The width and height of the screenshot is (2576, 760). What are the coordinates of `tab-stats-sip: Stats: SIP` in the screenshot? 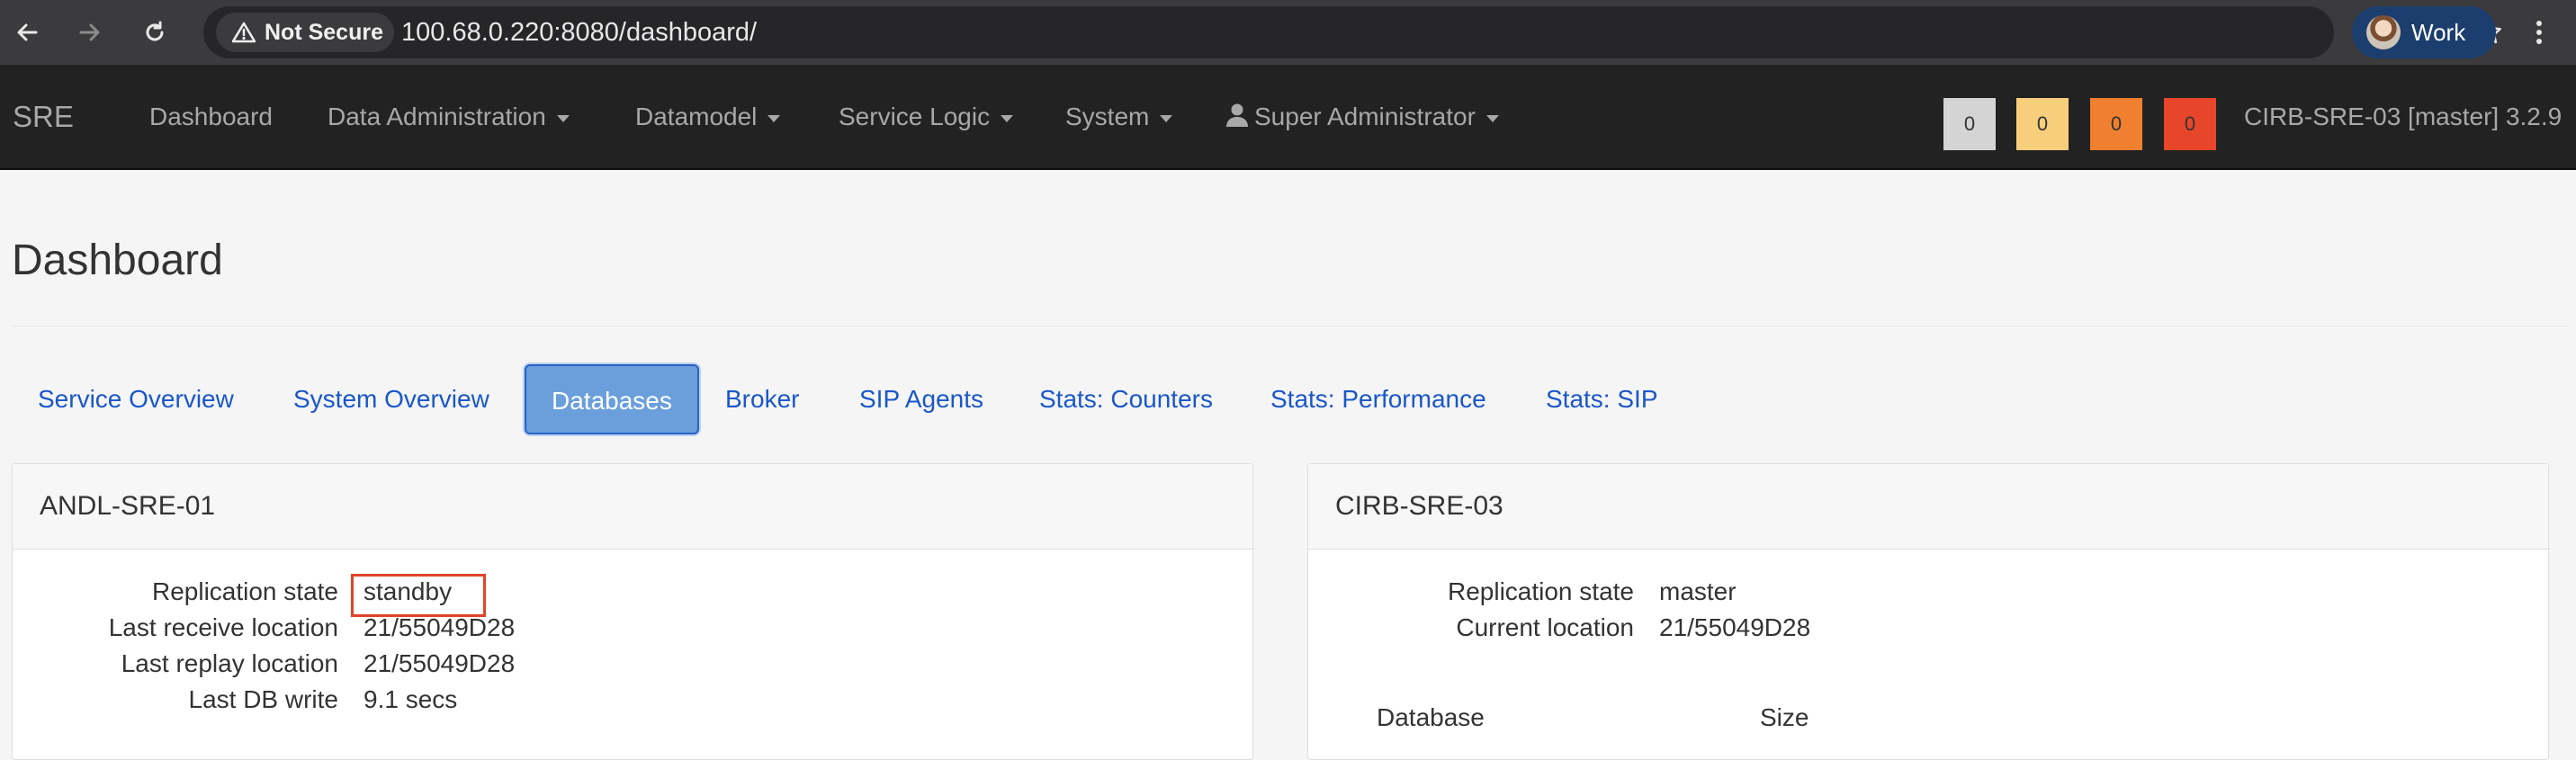 It's located at (1602, 399).